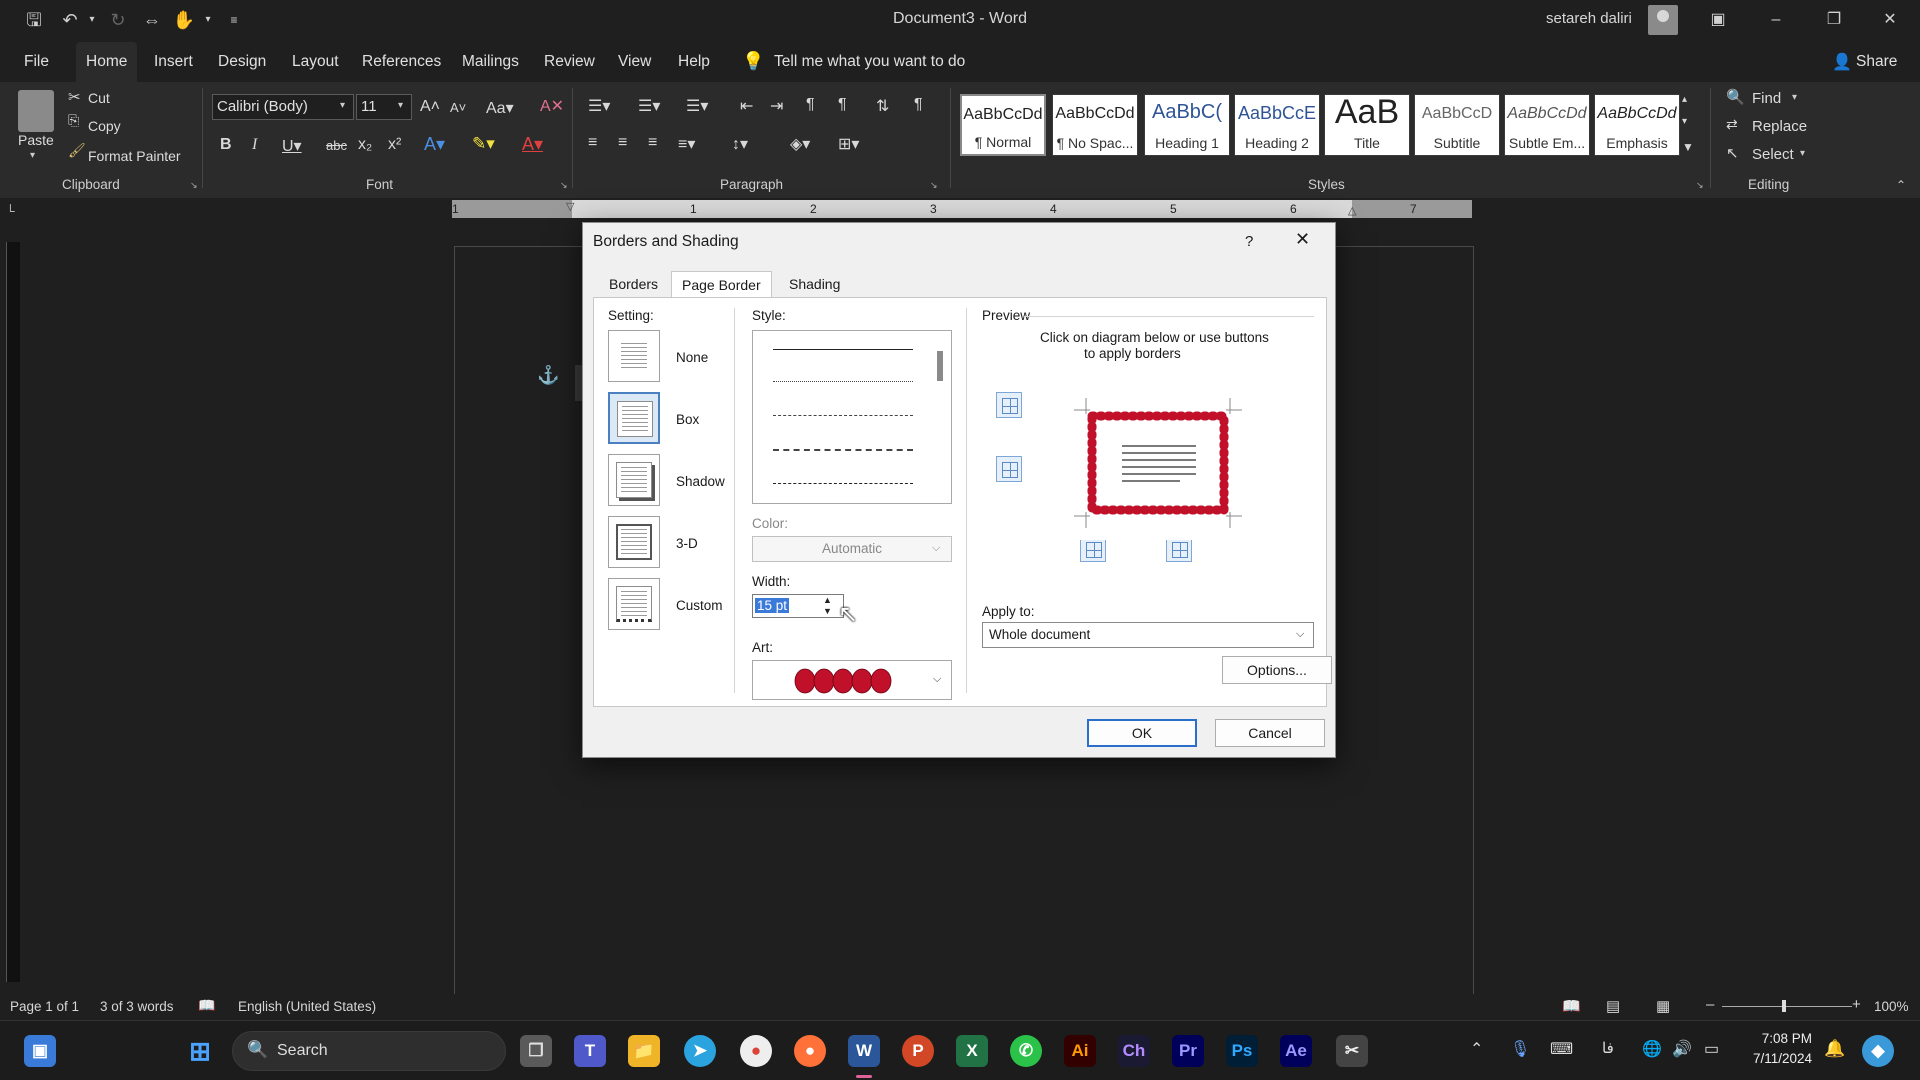 The image size is (1920, 1080). Describe the element at coordinates (1700, 185) in the screenshot. I see `styles-launcher-icon: ↘` at that location.